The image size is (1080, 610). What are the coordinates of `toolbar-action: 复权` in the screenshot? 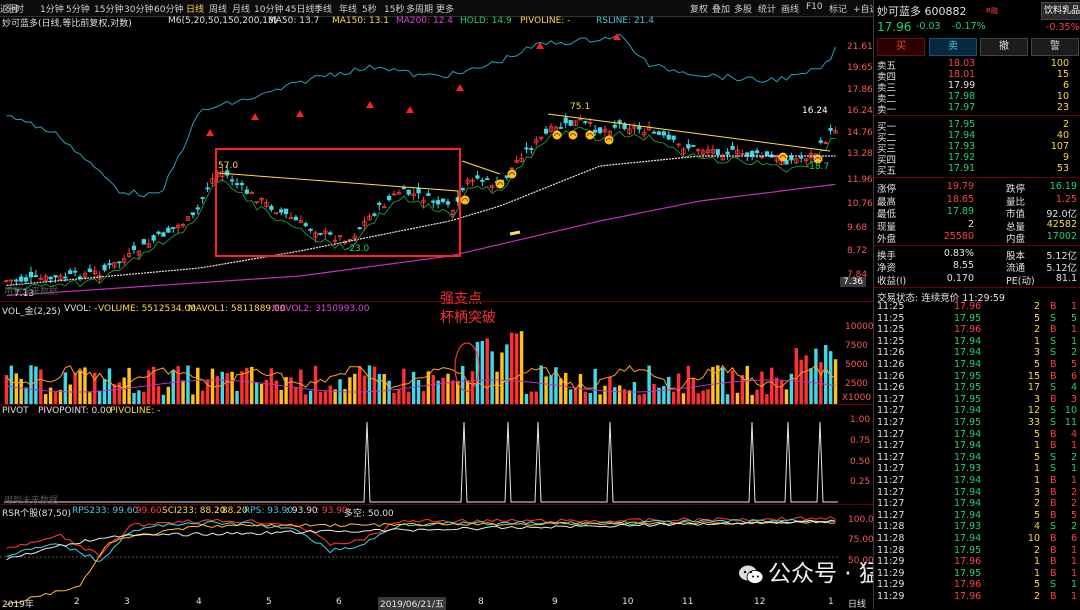 It's located at (699, 8).